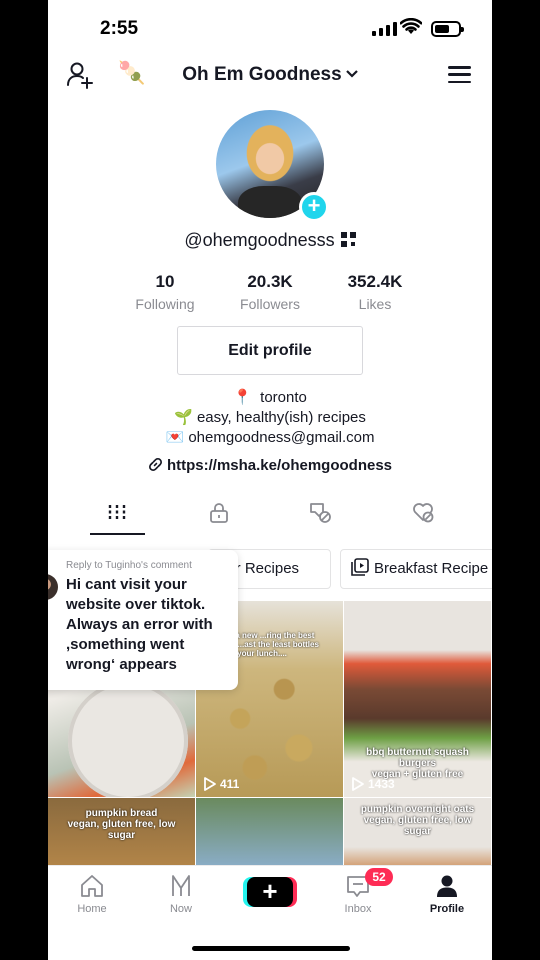 This screenshot has height=960, width=540. I want to click on seedling-icon: 🌱, so click(183, 417).